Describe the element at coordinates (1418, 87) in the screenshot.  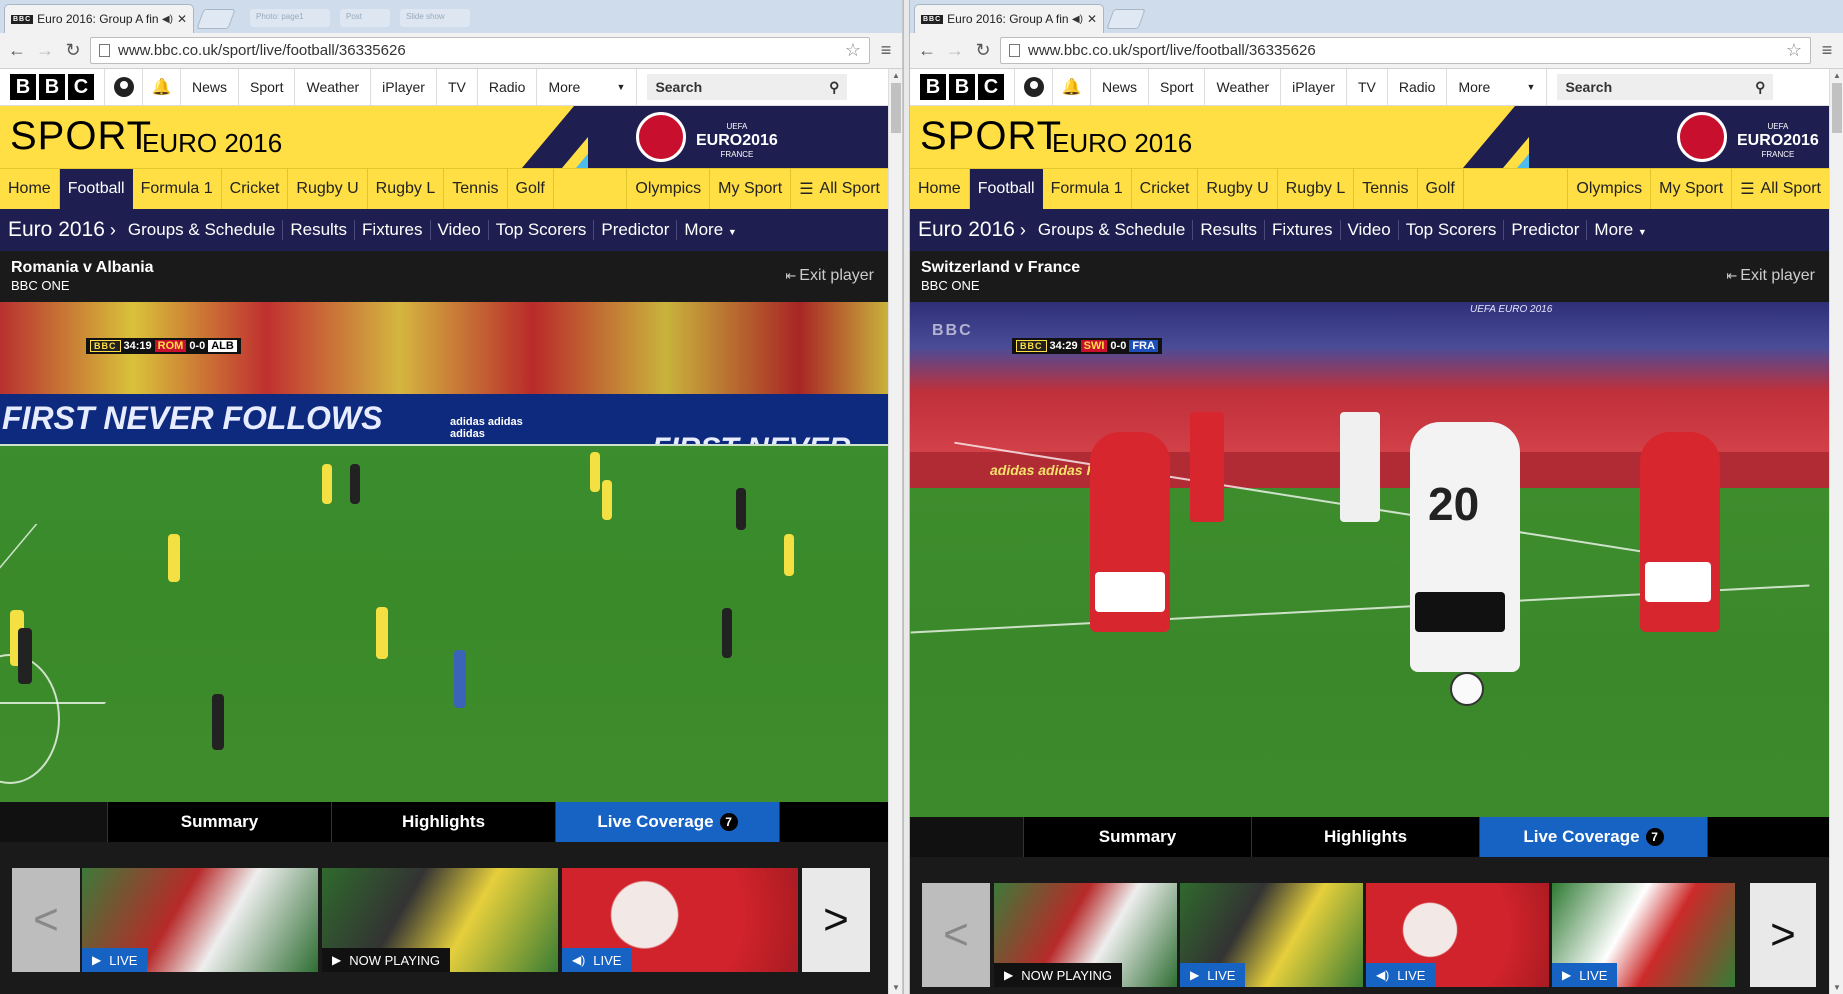
I see `bbc-nav-radio: Radio` at that location.